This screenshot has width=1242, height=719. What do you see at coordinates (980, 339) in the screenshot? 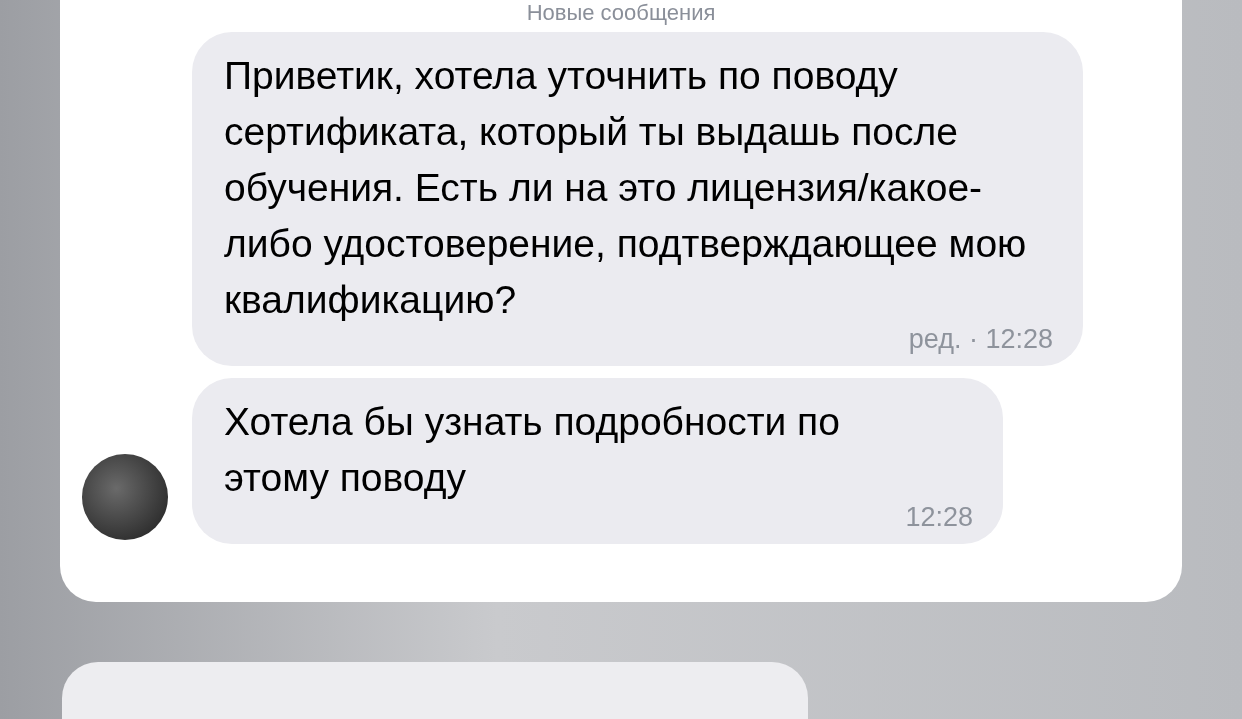
I see `message-time: ред. · 12:28` at bounding box center [980, 339].